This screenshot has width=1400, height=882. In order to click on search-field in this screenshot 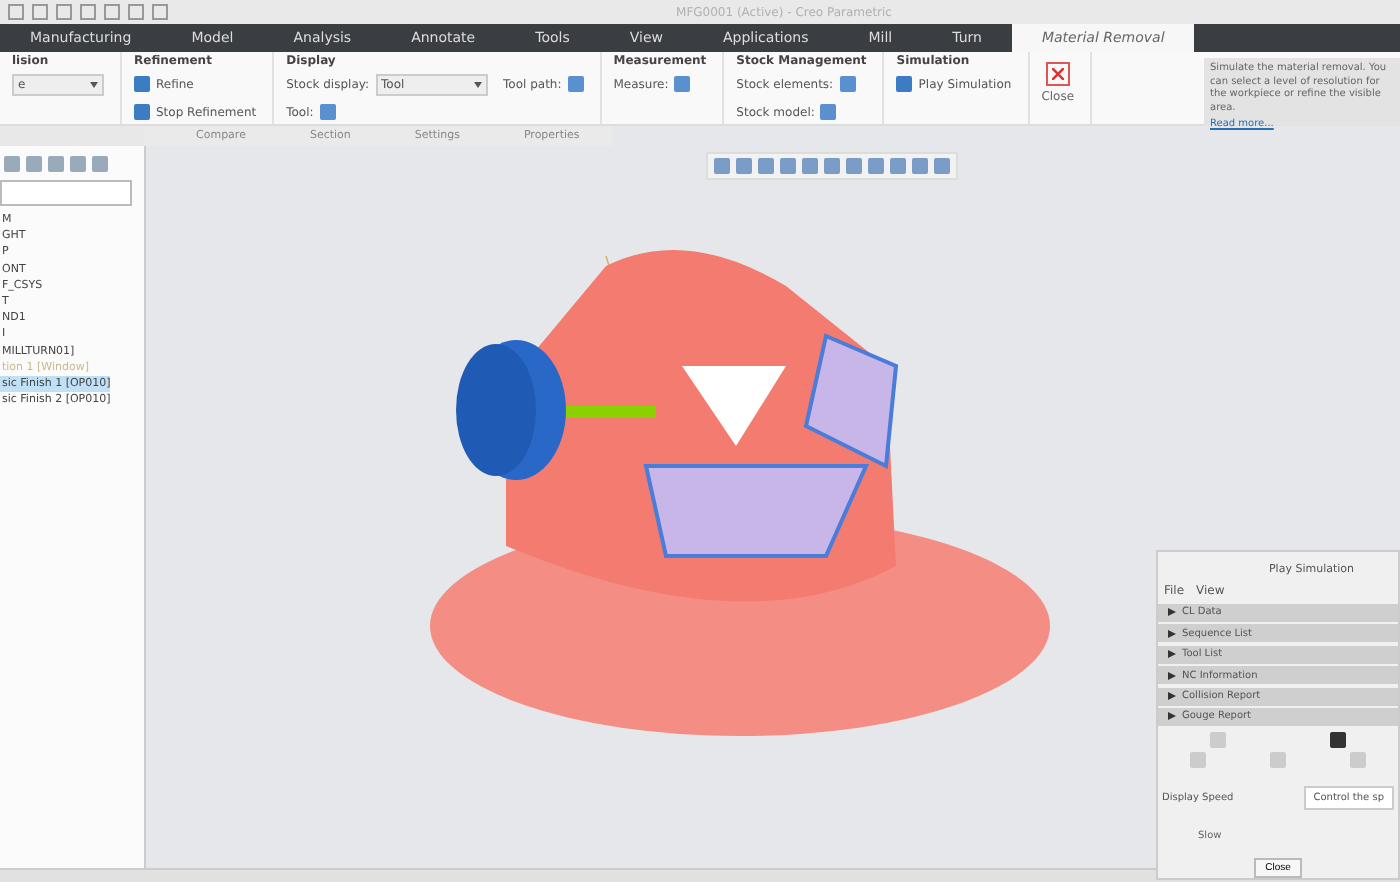, I will do `click(66, 193)`.